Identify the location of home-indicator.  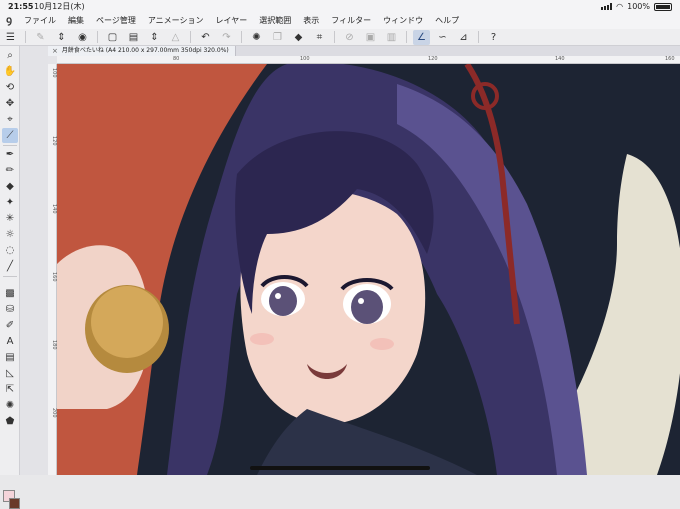
(340, 468).